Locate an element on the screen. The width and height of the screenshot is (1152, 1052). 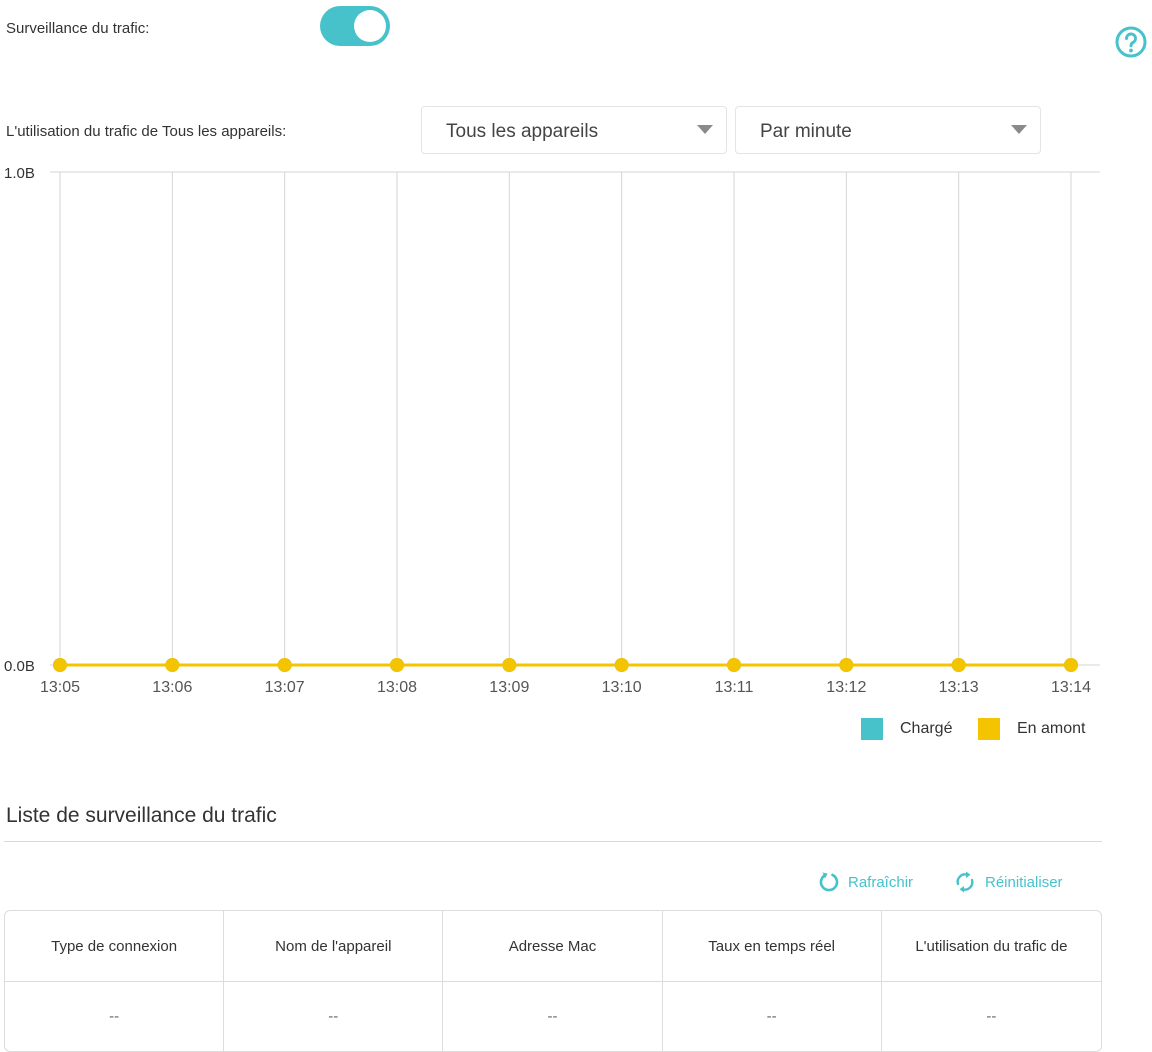
x-tick-label: 13:07 is located at coordinates (285, 687).